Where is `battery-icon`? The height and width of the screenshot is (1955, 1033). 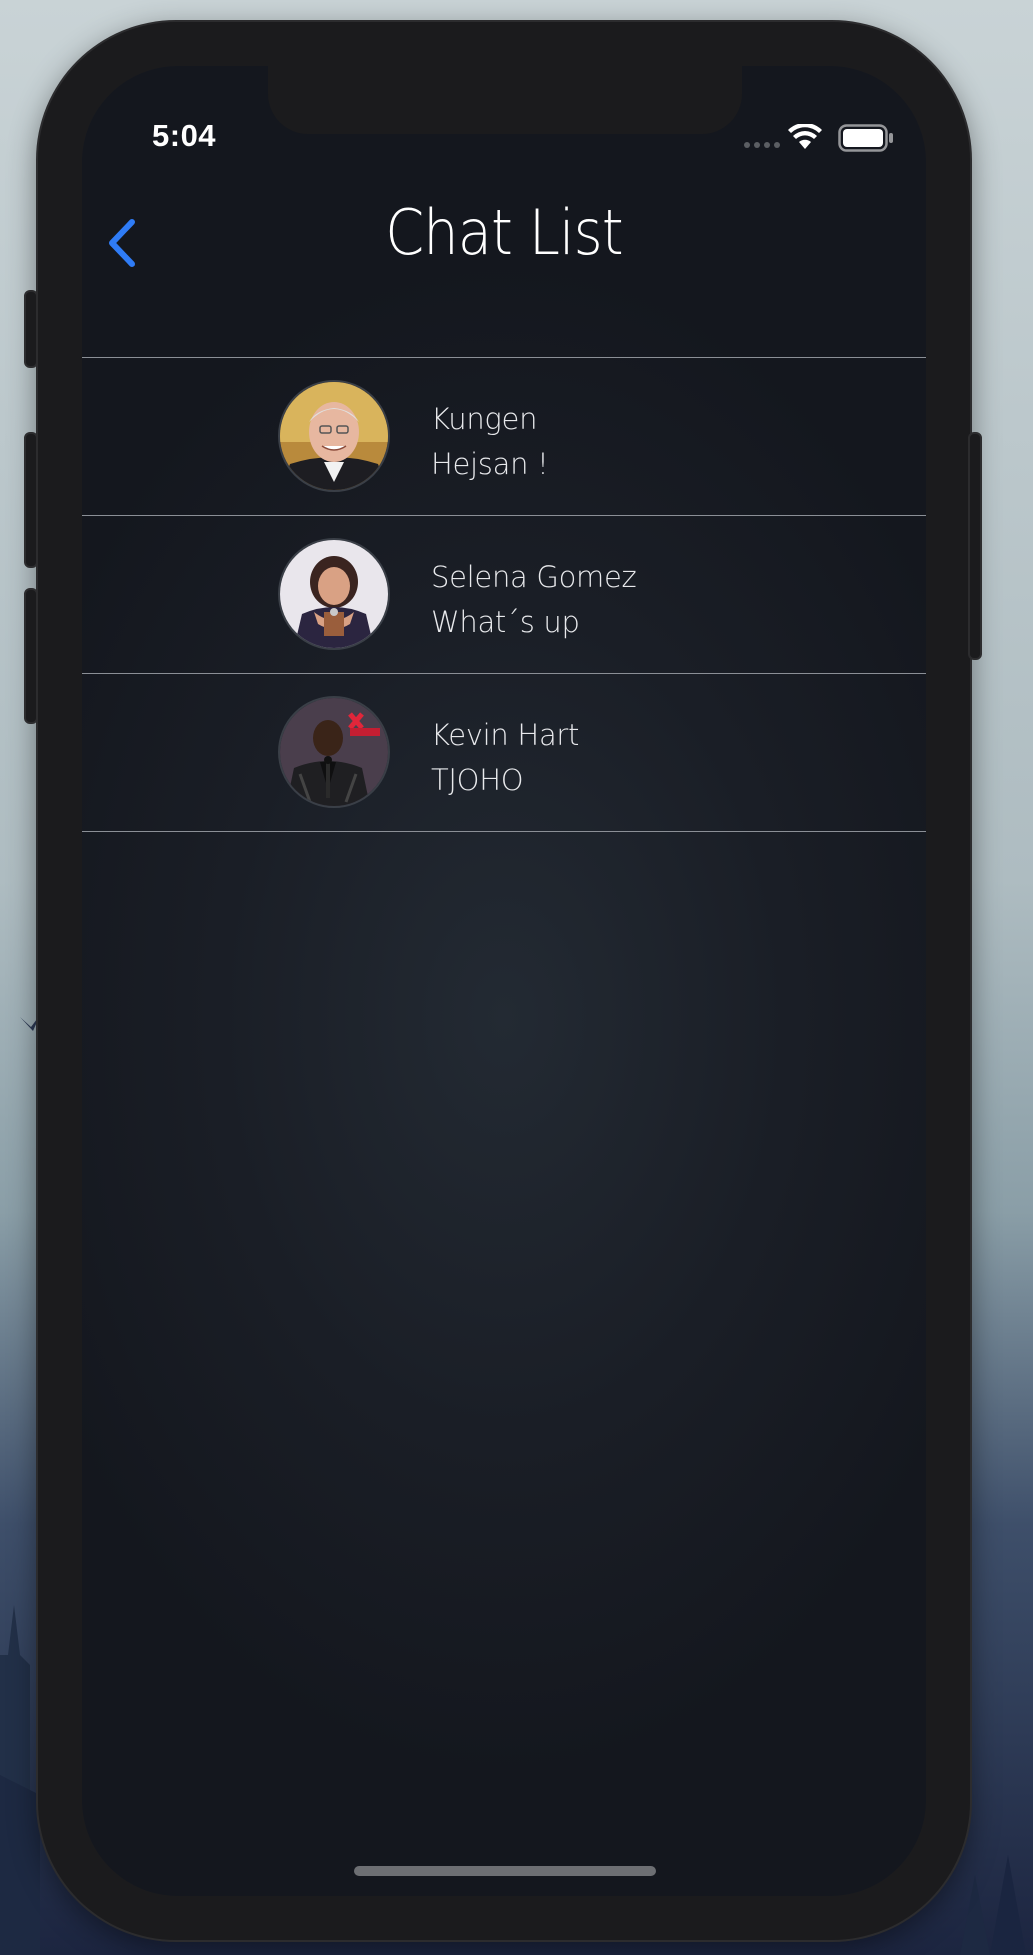
battery-icon is located at coordinates (865, 138).